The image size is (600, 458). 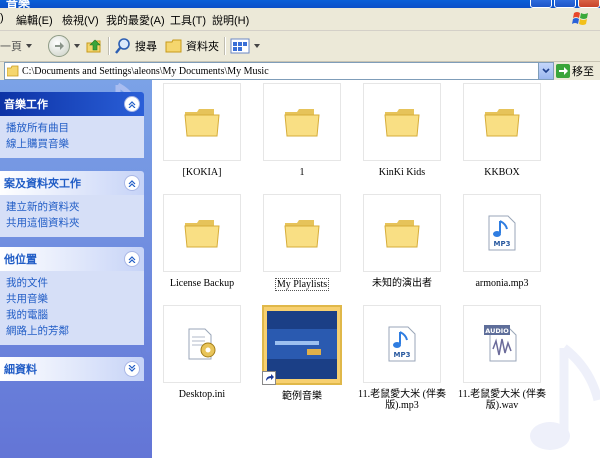 What do you see at coordinates (502, 400) in the screenshot?
I see `item-label: 11.老鼠愛大米 (伴奏版).wav` at bounding box center [502, 400].